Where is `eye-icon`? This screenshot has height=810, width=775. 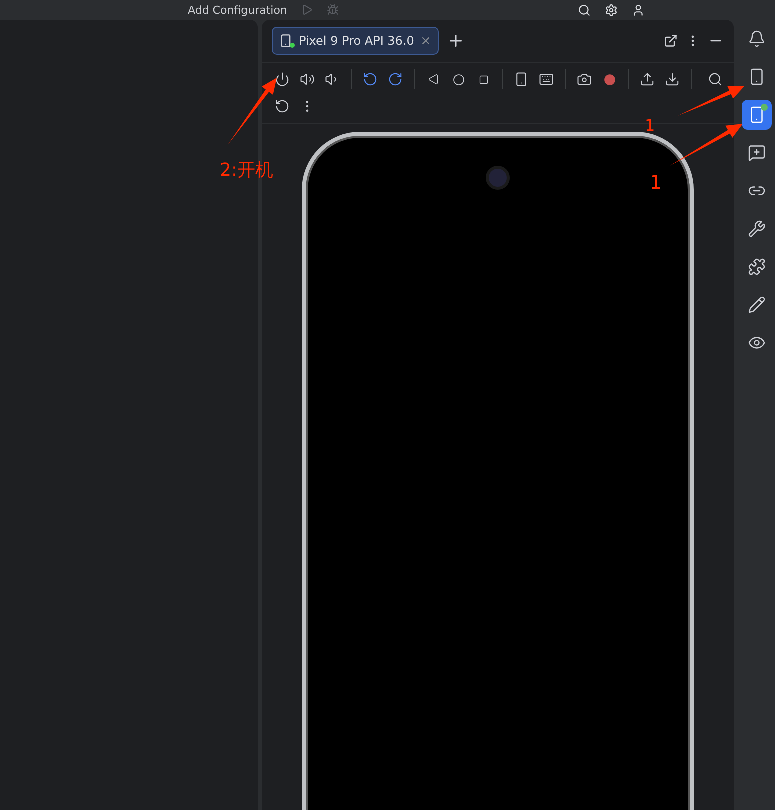
eye-icon is located at coordinates (757, 343).